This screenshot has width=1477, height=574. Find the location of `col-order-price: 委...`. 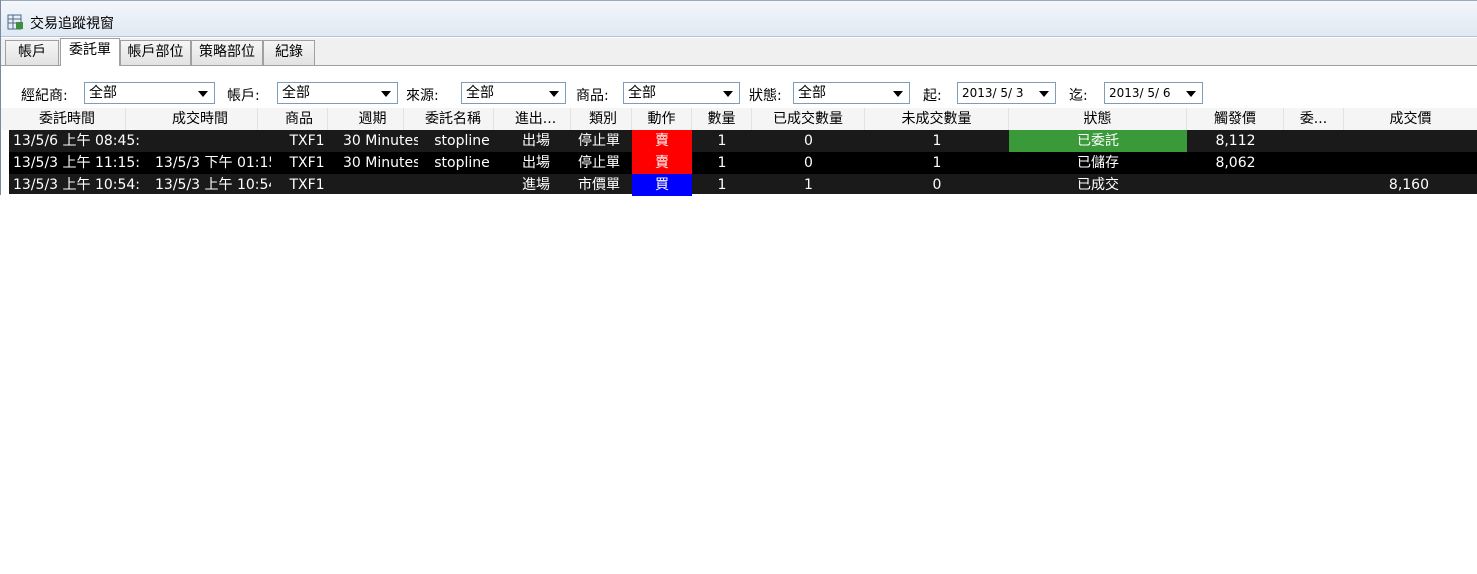

col-order-price: 委... is located at coordinates (1314, 119).